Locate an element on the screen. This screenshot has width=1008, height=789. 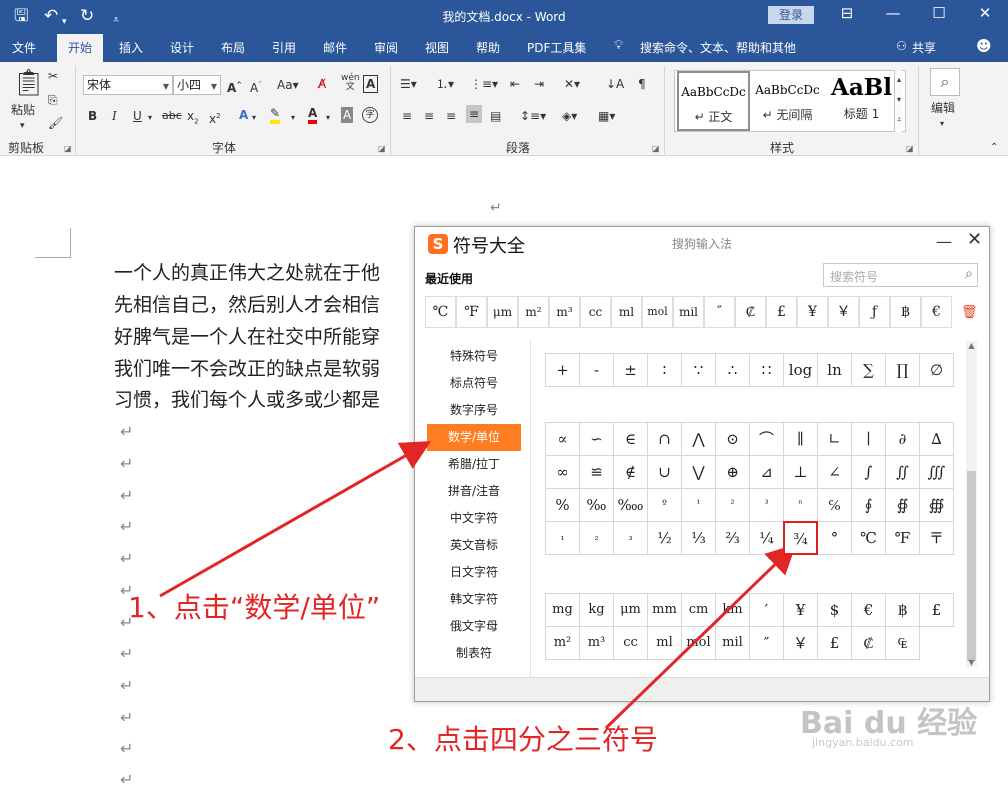
recent-symbol: € is located at coordinates (936, 312).